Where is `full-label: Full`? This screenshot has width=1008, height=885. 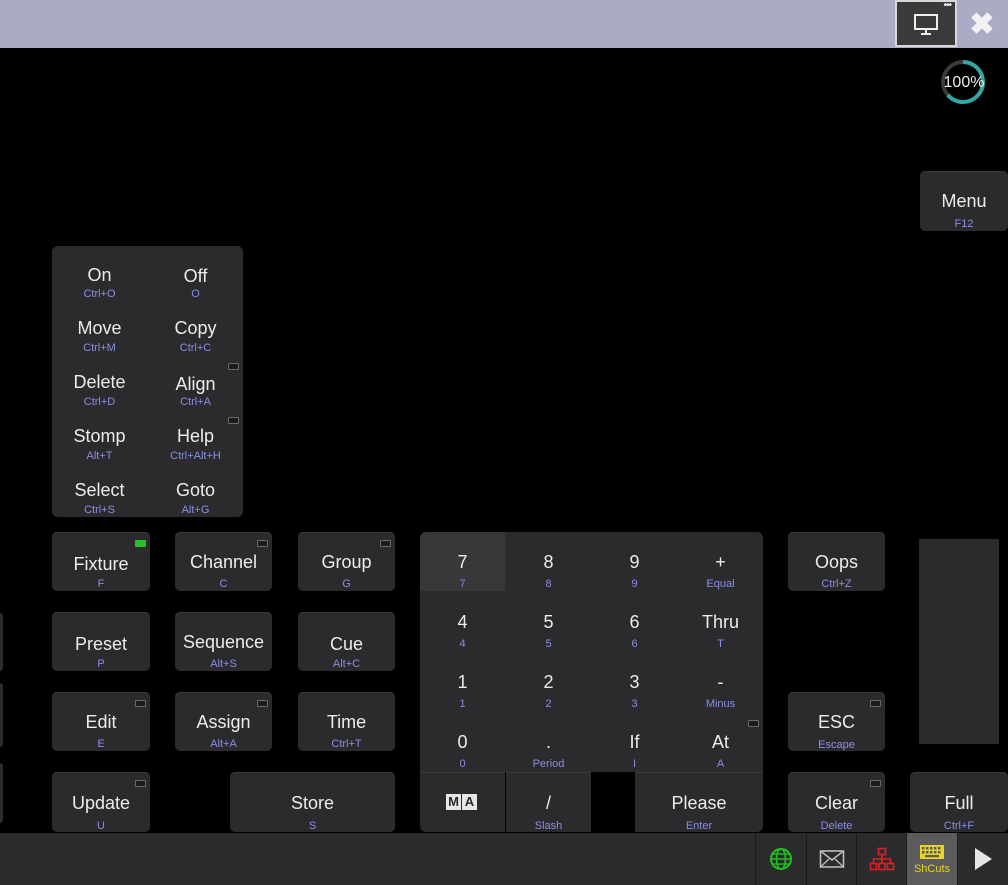 full-label: Full is located at coordinates (959, 803).